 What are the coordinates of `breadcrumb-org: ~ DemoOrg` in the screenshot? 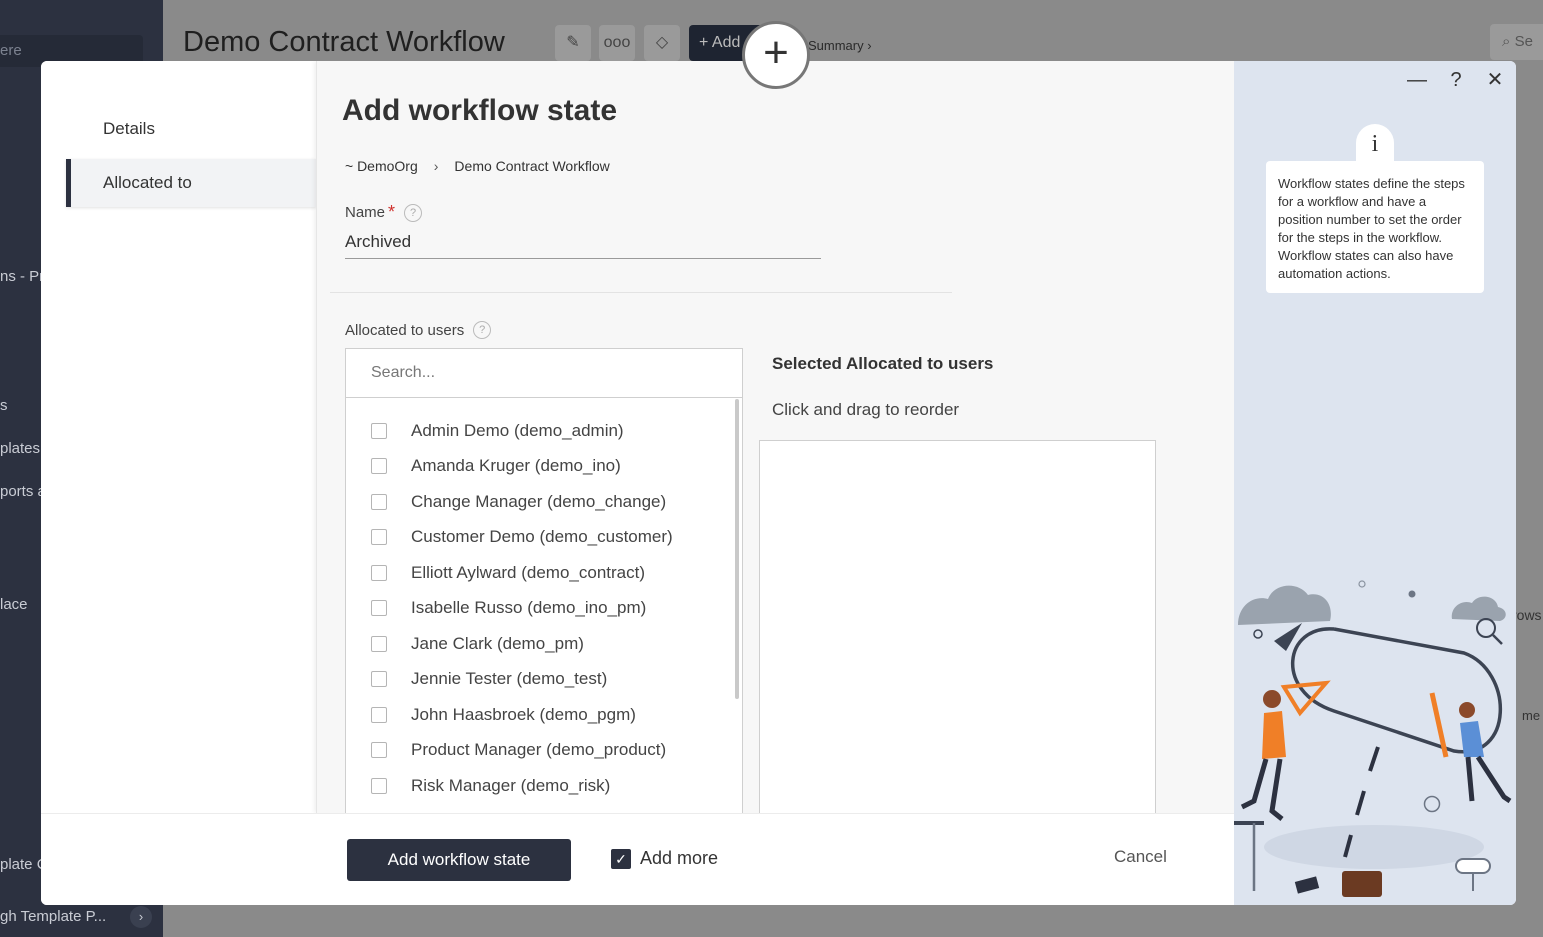 It's located at (381, 166).